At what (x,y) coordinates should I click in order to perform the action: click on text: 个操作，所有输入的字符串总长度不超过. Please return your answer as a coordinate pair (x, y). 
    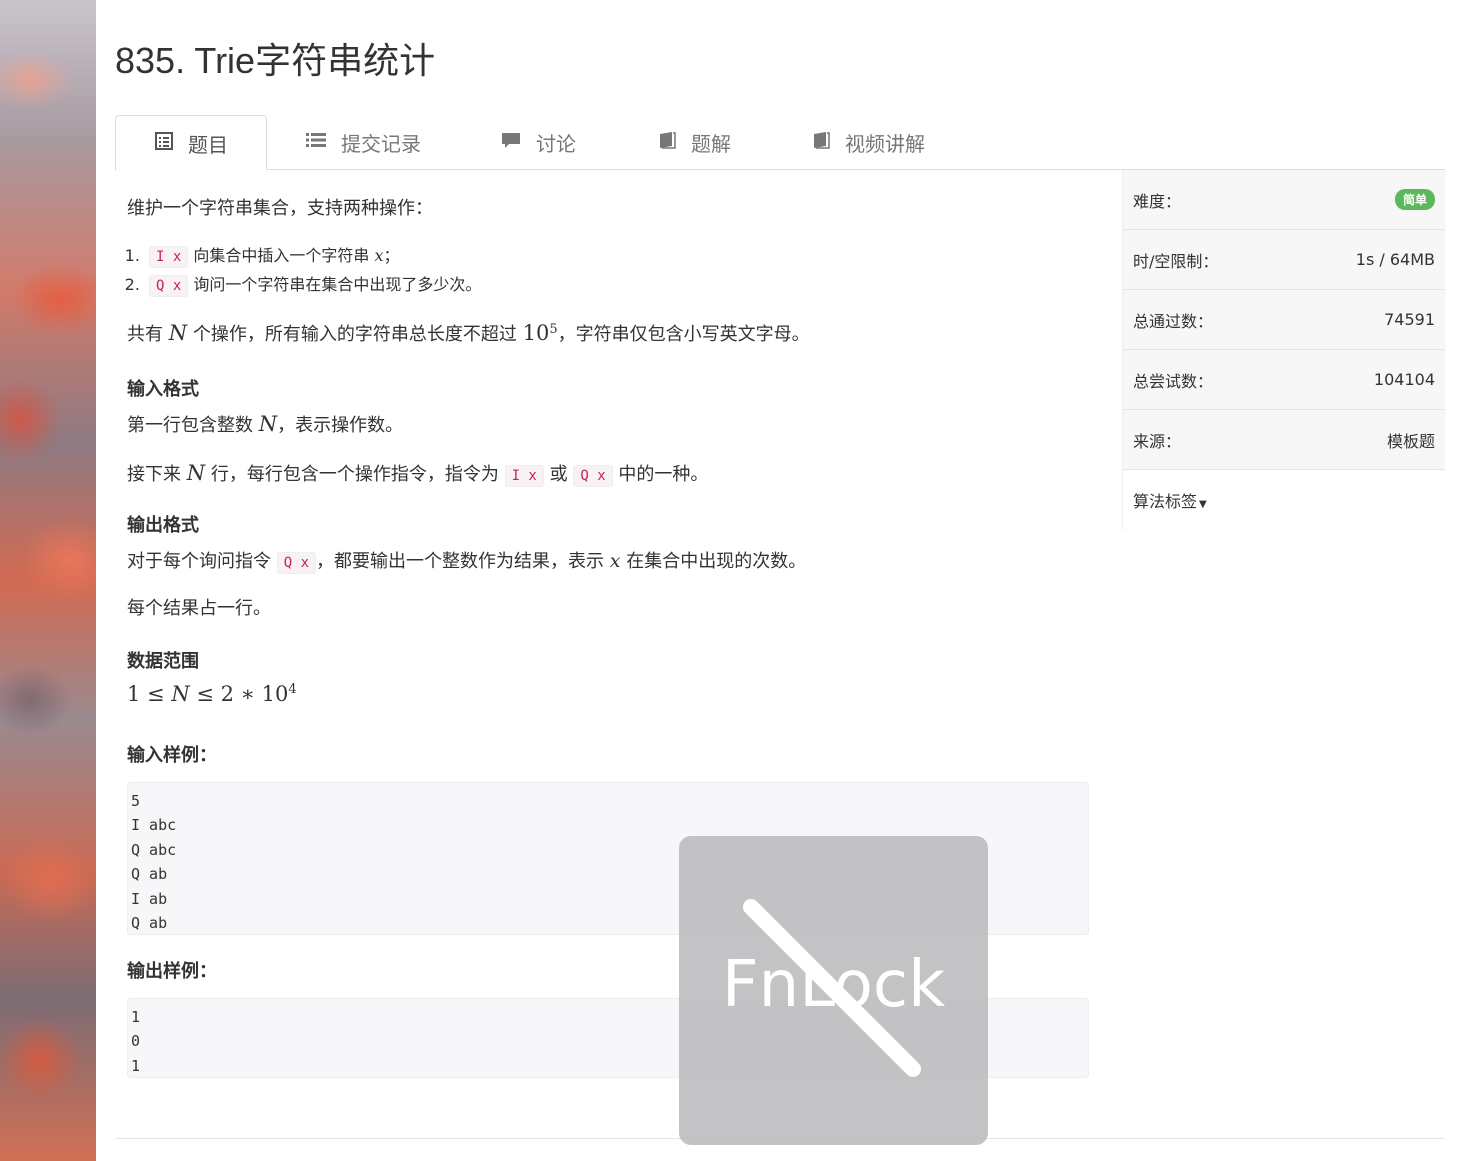
    Looking at the image, I should click on (354, 334).